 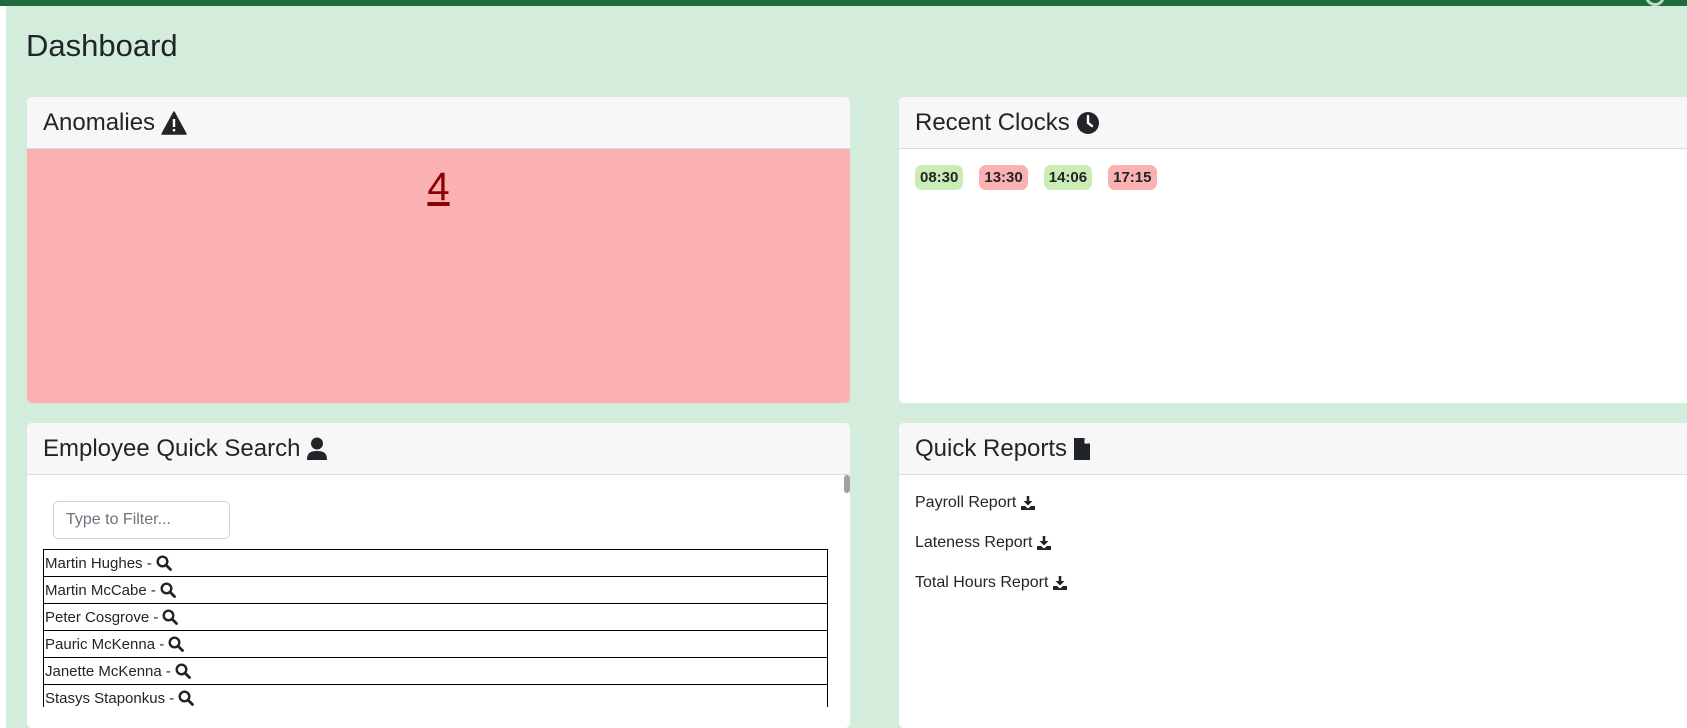 What do you see at coordinates (939, 177) in the screenshot?
I see `clock-badge: 08:30` at bounding box center [939, 177].